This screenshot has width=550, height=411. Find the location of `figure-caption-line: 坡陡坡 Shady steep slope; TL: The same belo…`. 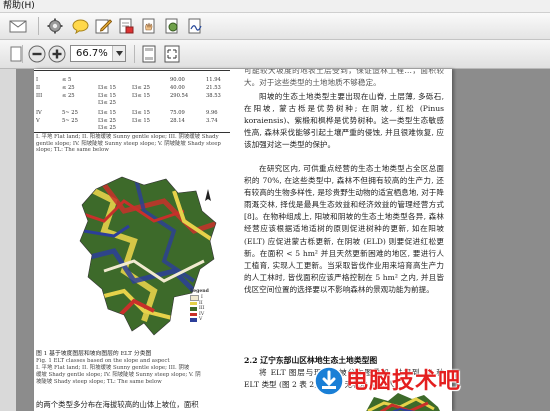

figure-caption-line: 坡陡坡 Shady steep slope; TL: The same belo… is located at coordinates (99, 382).